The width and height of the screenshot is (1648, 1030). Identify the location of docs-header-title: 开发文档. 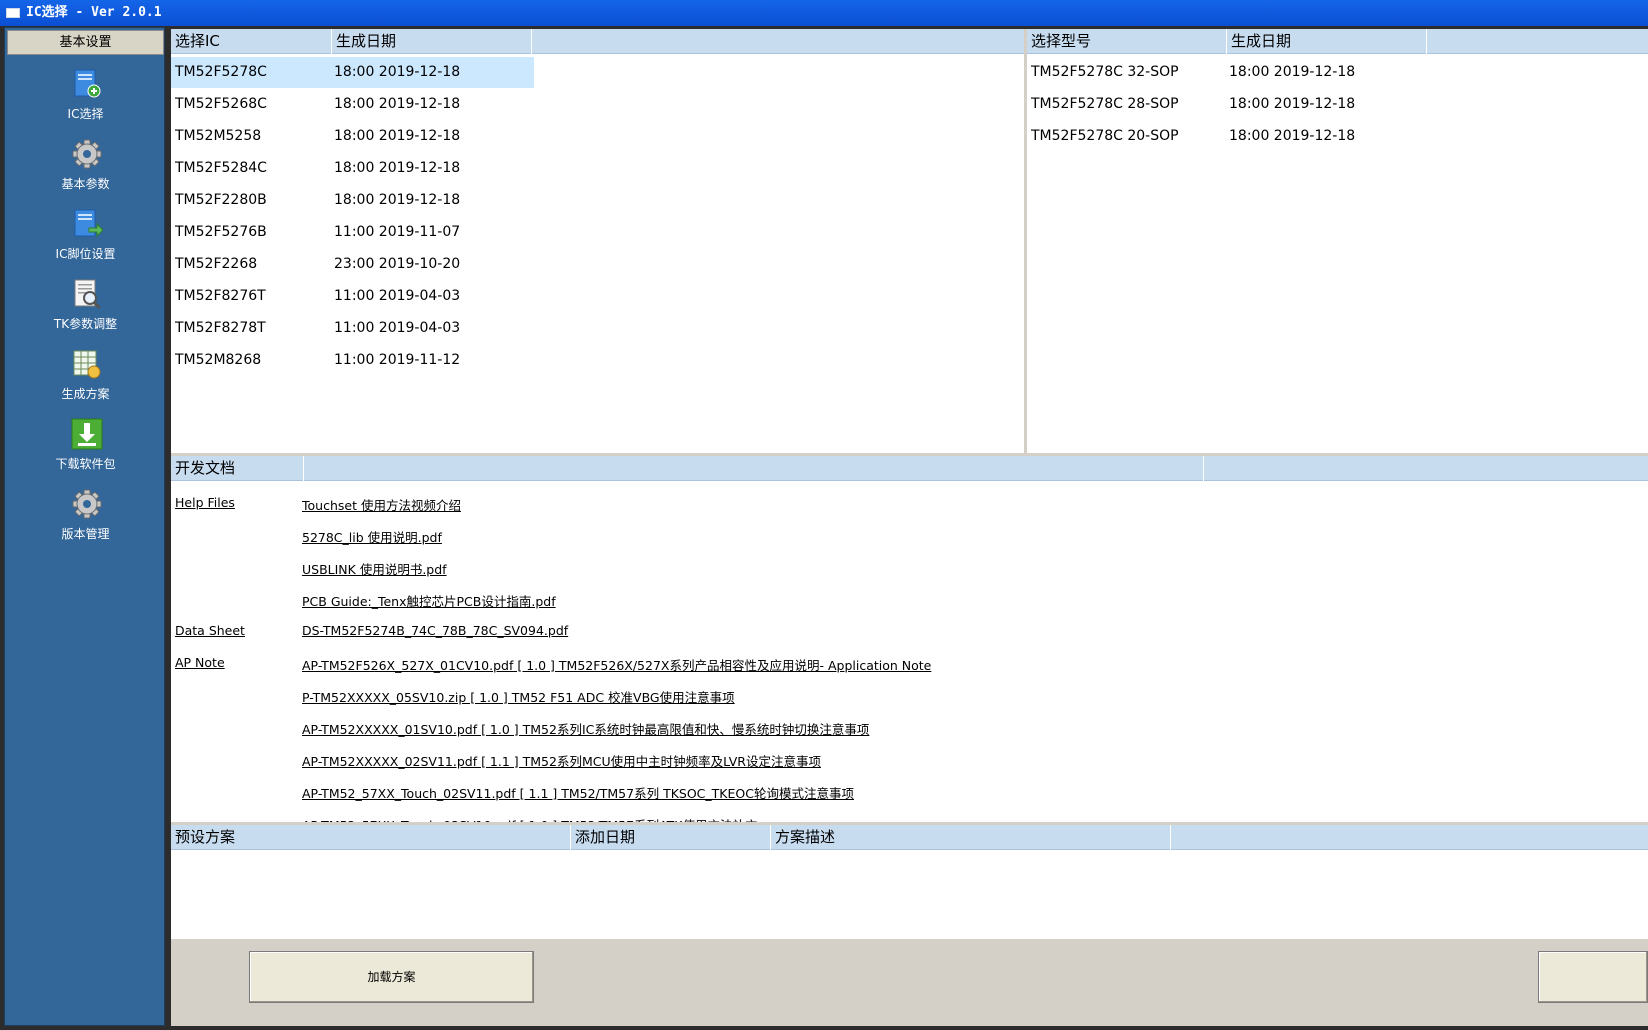
(237, 468).